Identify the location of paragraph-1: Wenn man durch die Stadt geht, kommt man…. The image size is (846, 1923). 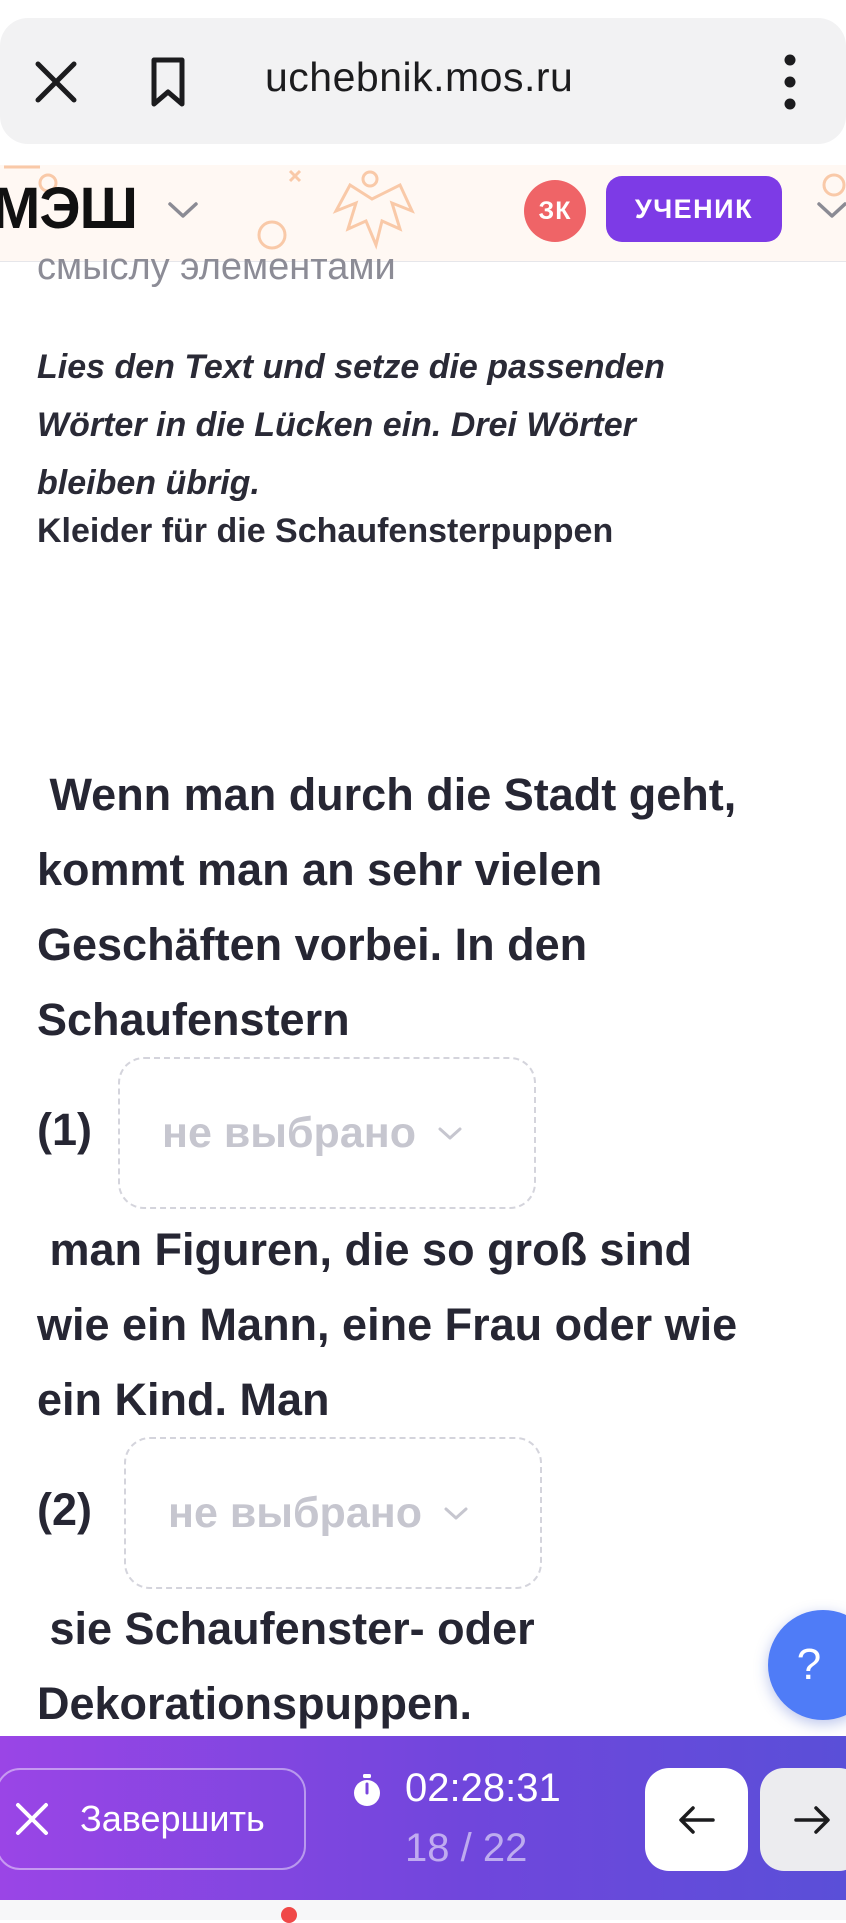
(417, 907).